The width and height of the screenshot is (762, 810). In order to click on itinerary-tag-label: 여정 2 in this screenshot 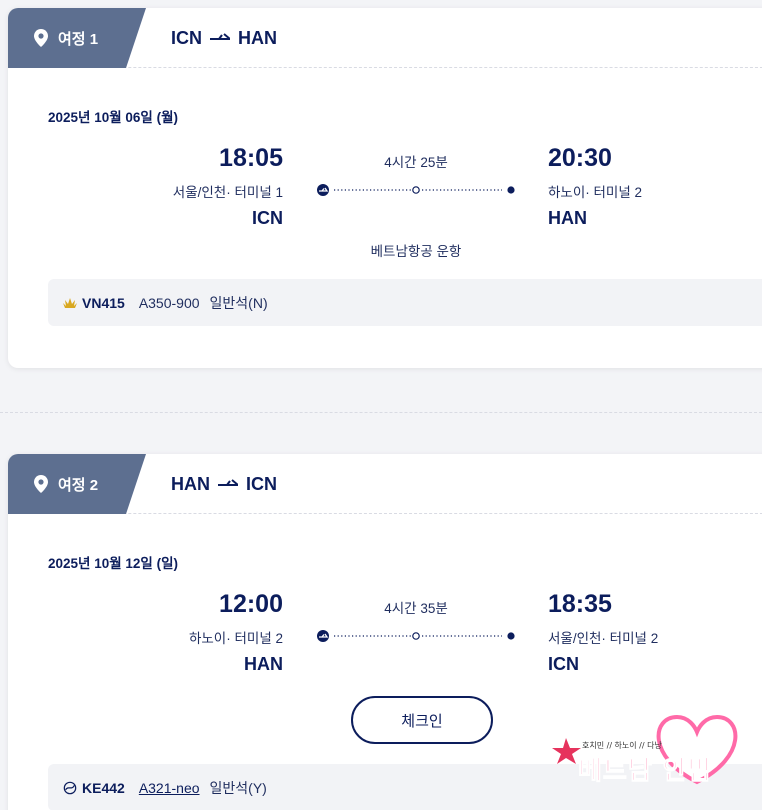, I will do `click(78, 485)`.